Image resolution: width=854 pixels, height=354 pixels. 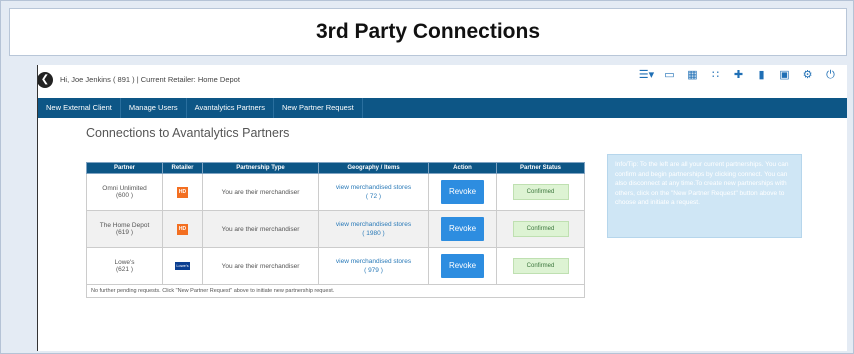 I want to click on power-icon: ⏻, so click(x=830, y=75).